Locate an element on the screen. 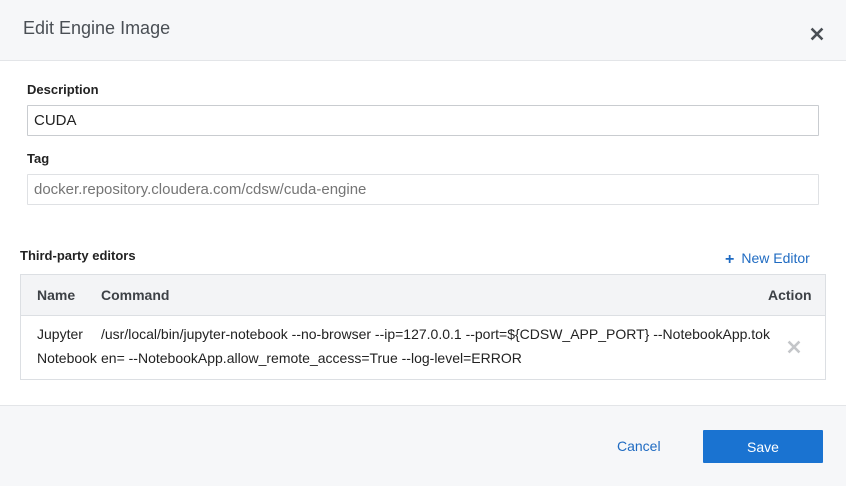 The width and height of the screenshot is (846, 486). new-editor-label: New Editor is located at coordinates (775, 258).